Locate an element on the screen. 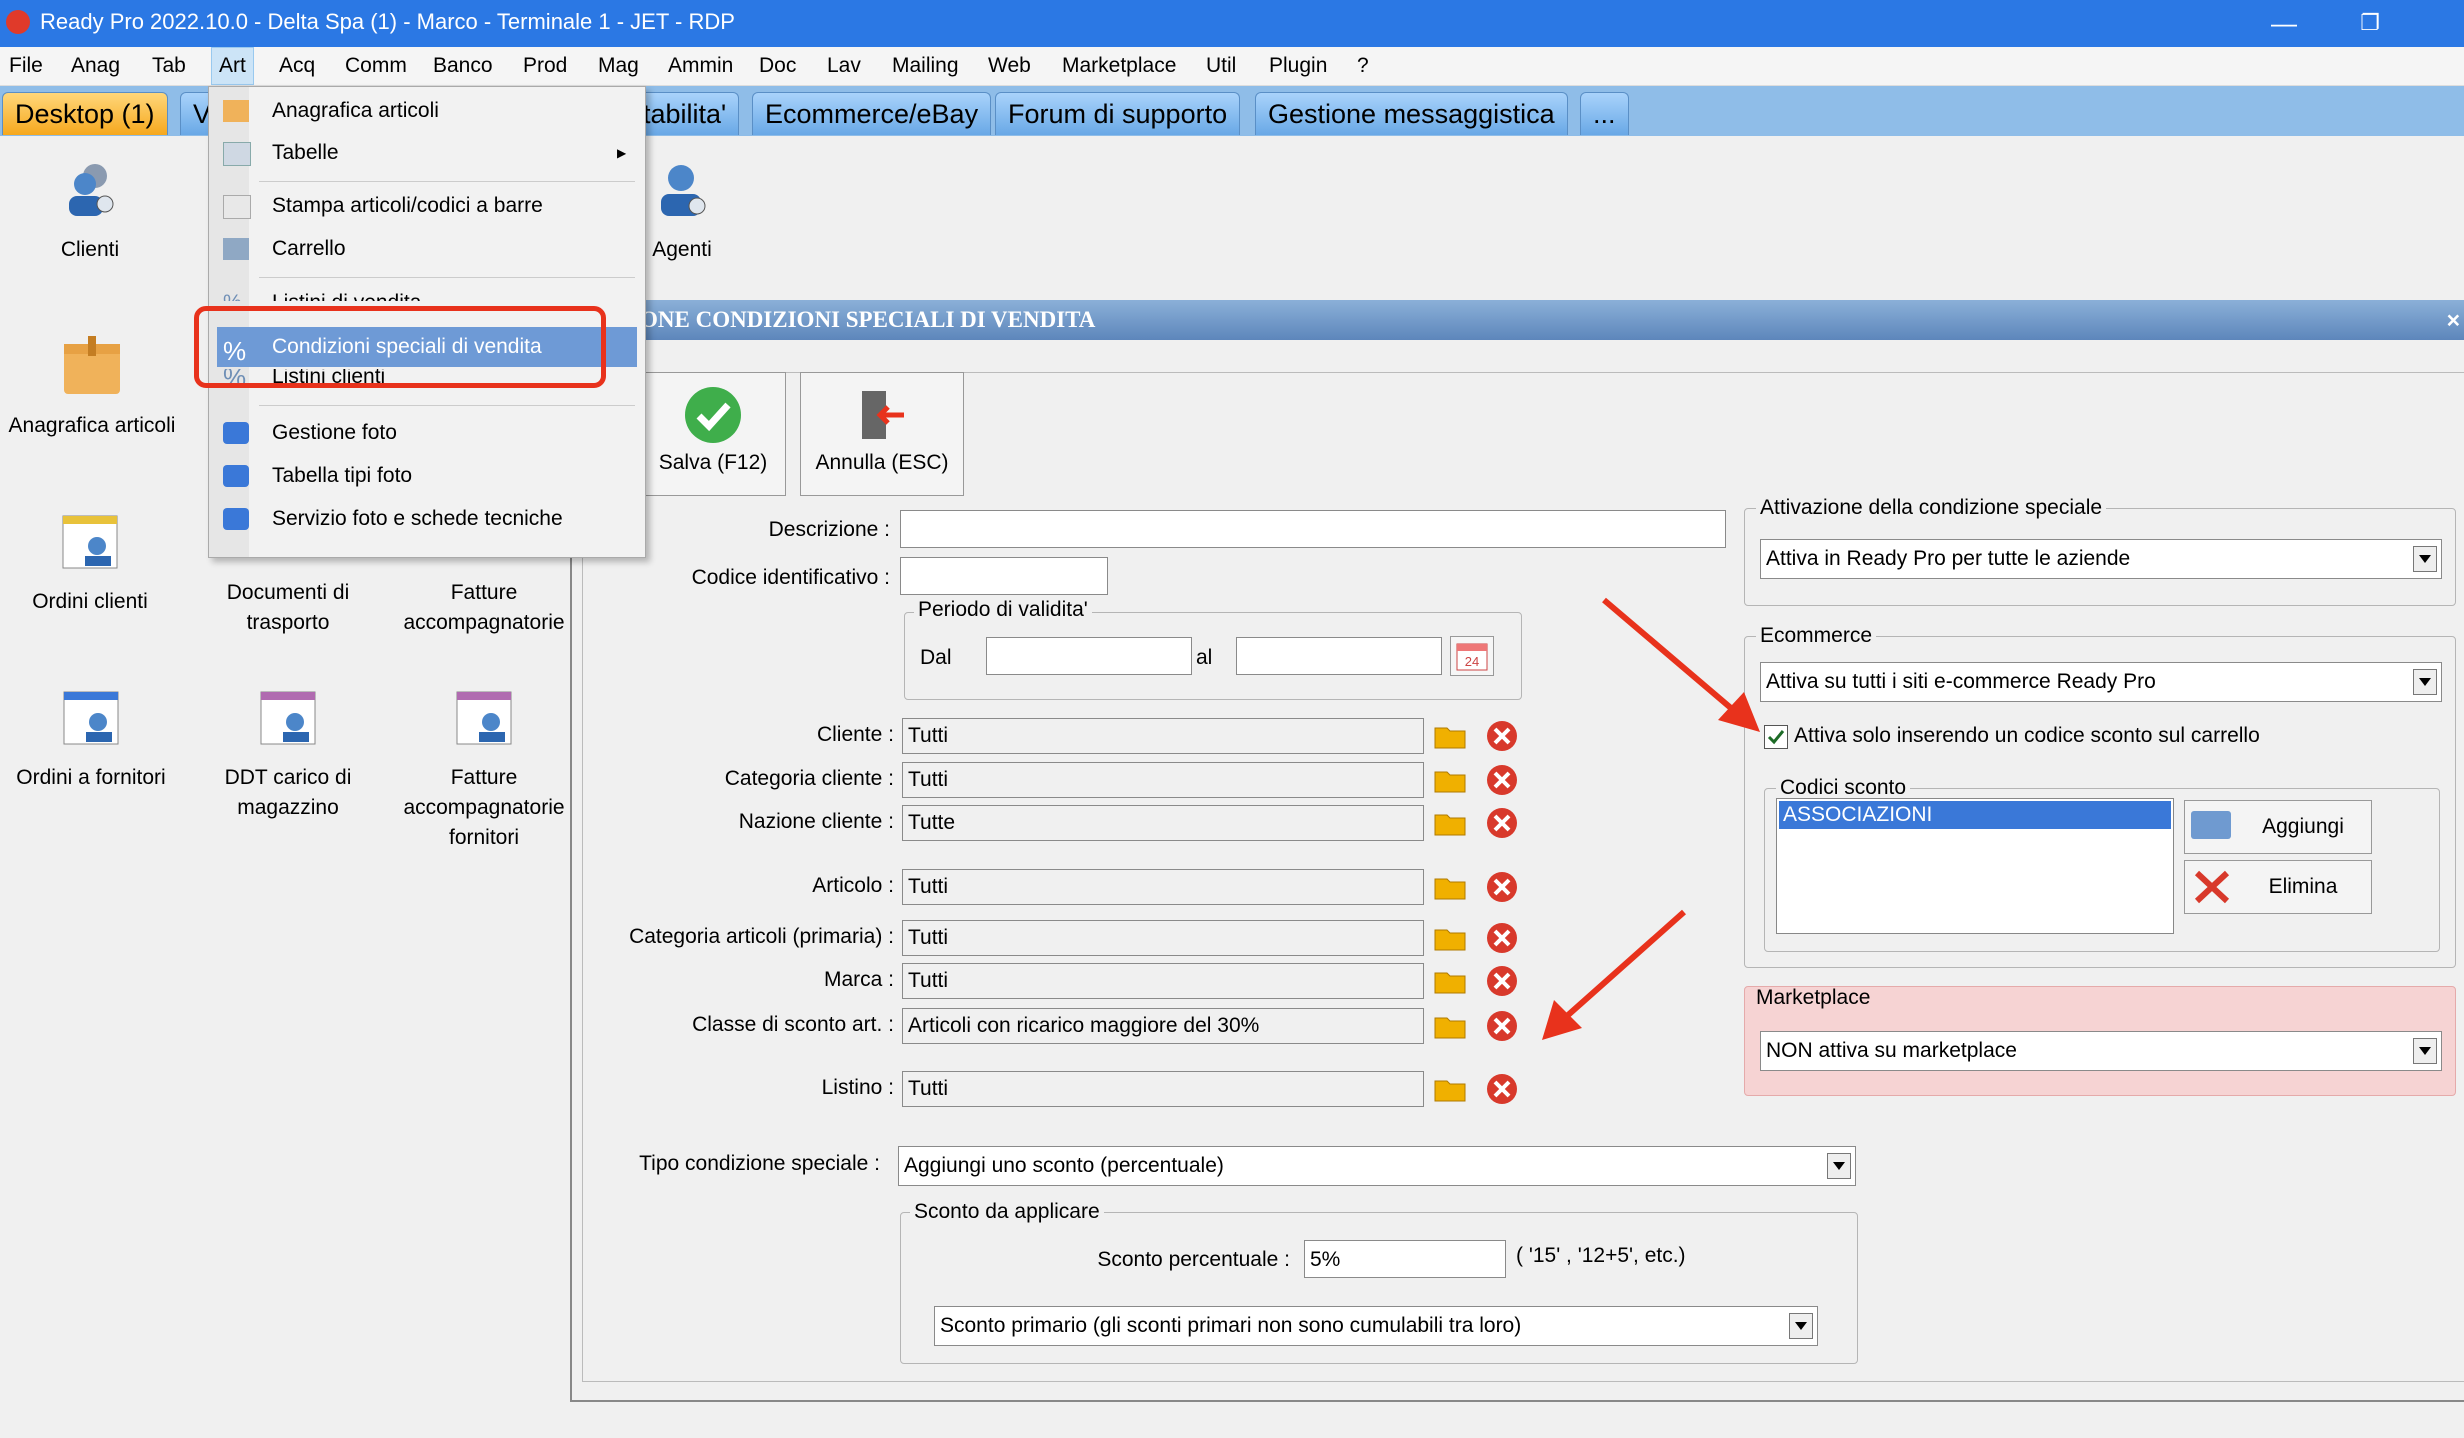  cancel-label: Annulla (ESC) is located at coordinates (882, 462).